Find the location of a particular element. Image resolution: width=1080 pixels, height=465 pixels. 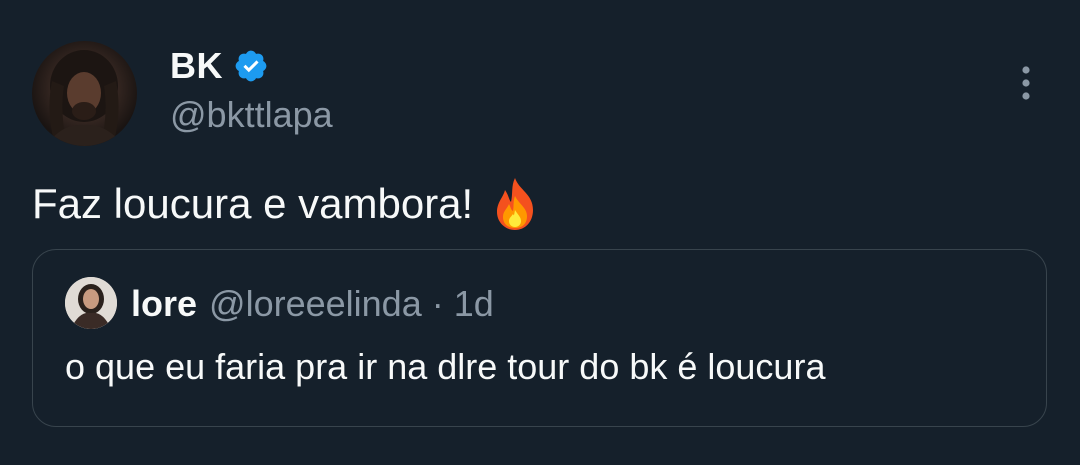

tweet-text-content: Faz loucura e vambora! is located at coordinates (253, 203).